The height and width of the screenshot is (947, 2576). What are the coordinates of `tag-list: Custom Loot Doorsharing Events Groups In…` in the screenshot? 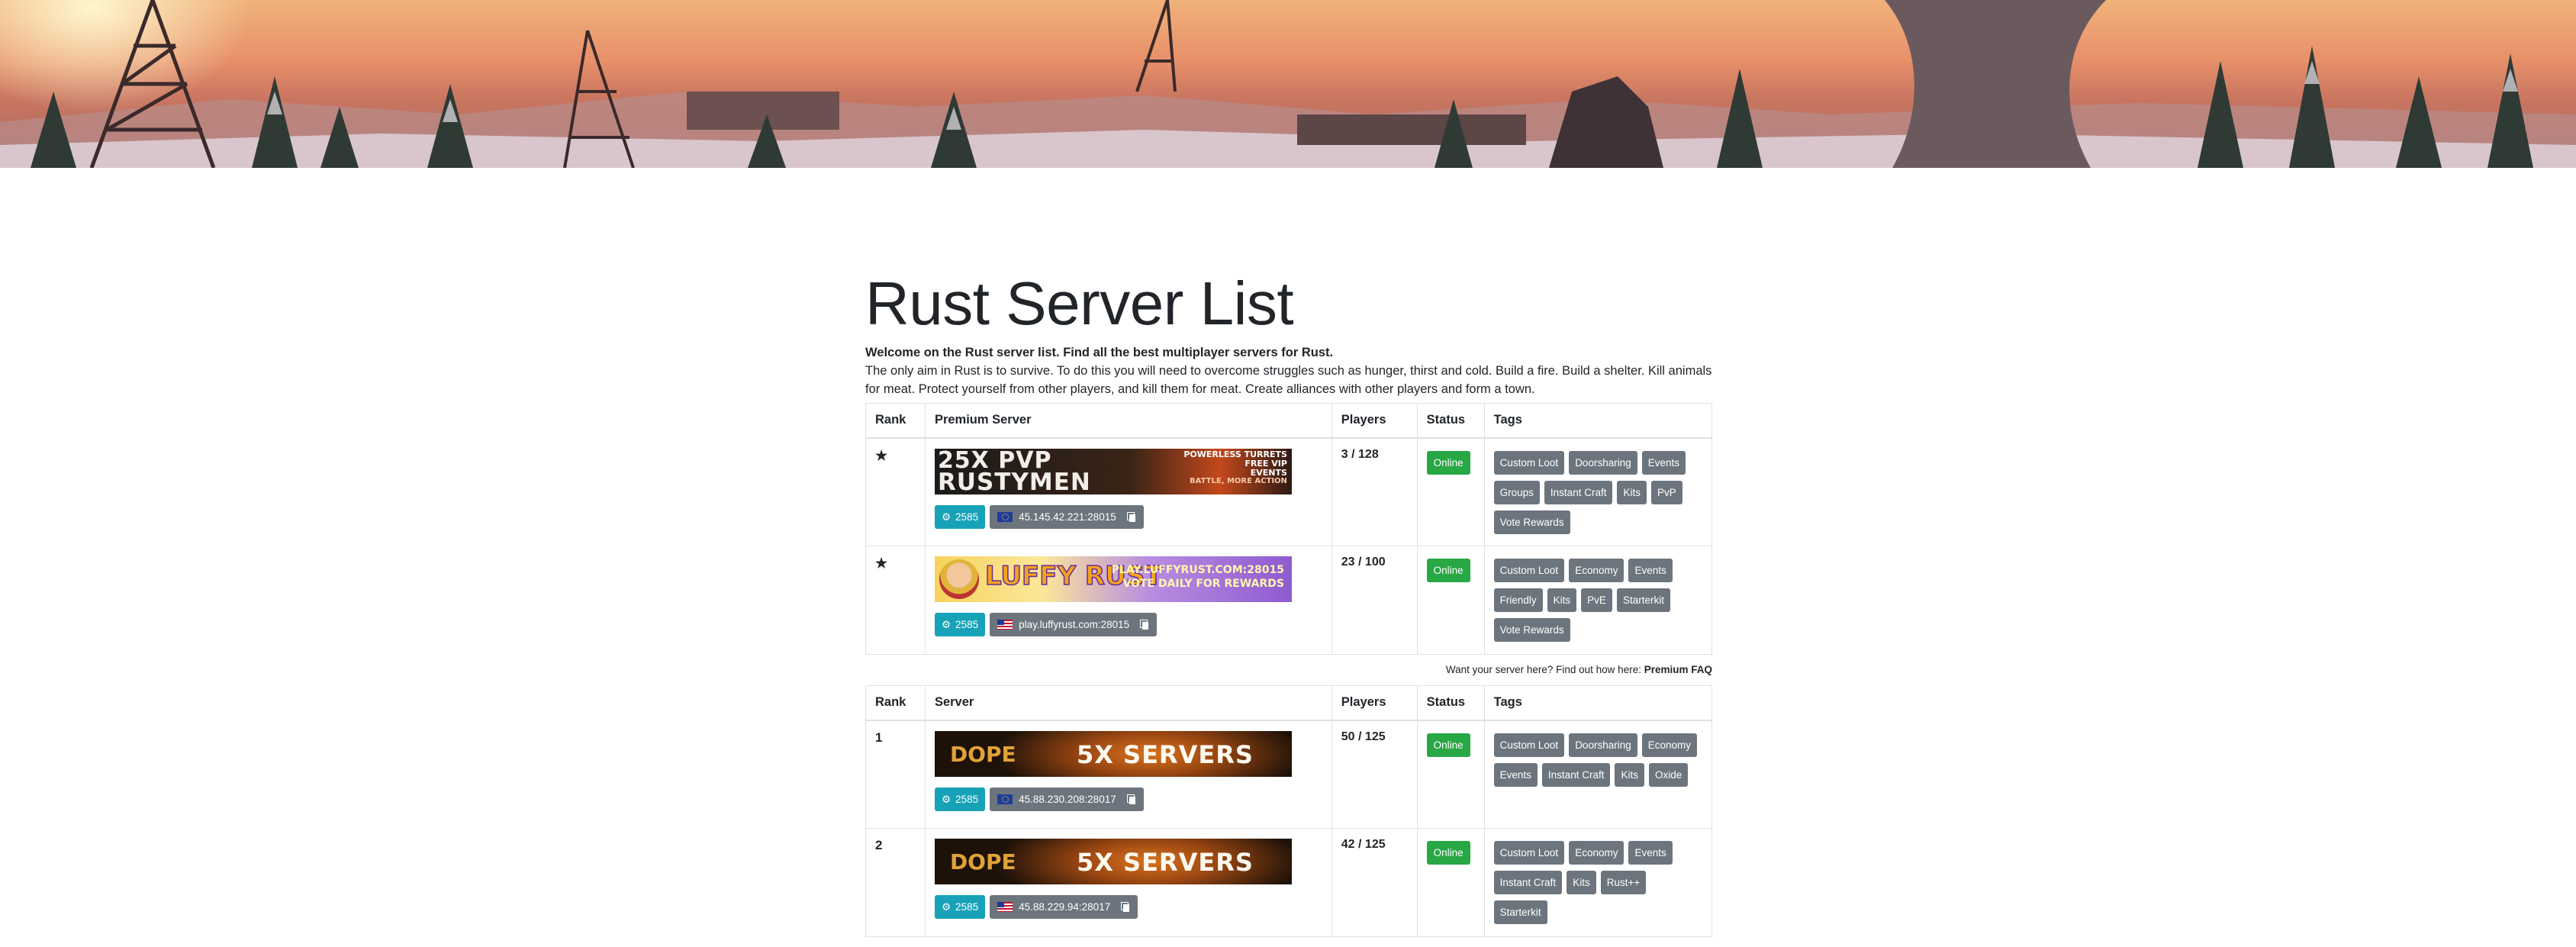 It's located at (1597, 491).